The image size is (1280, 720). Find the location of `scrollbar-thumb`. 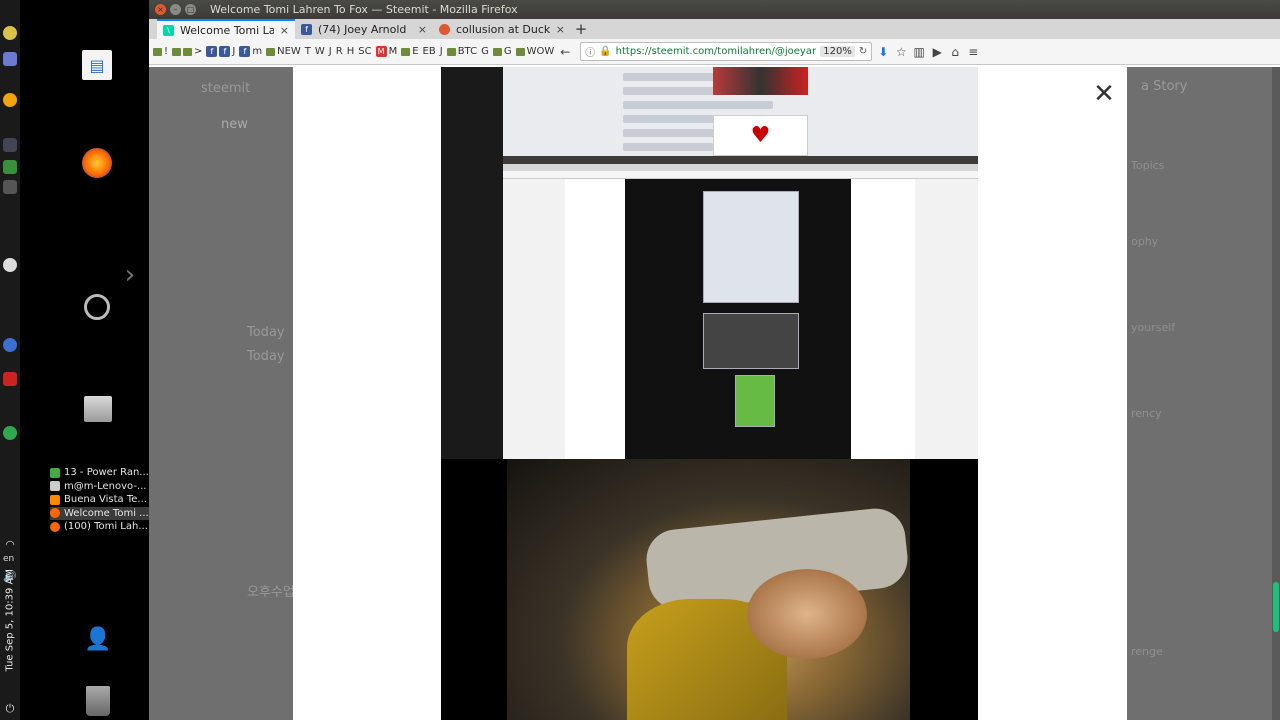

scrollbar-thumb is located at coordinates (1276, 607).